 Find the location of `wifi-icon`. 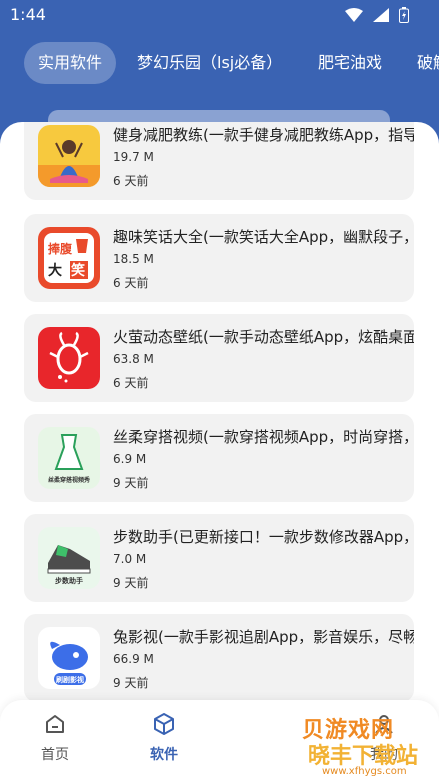

wifi-icon is located at coordinates (354, 15).